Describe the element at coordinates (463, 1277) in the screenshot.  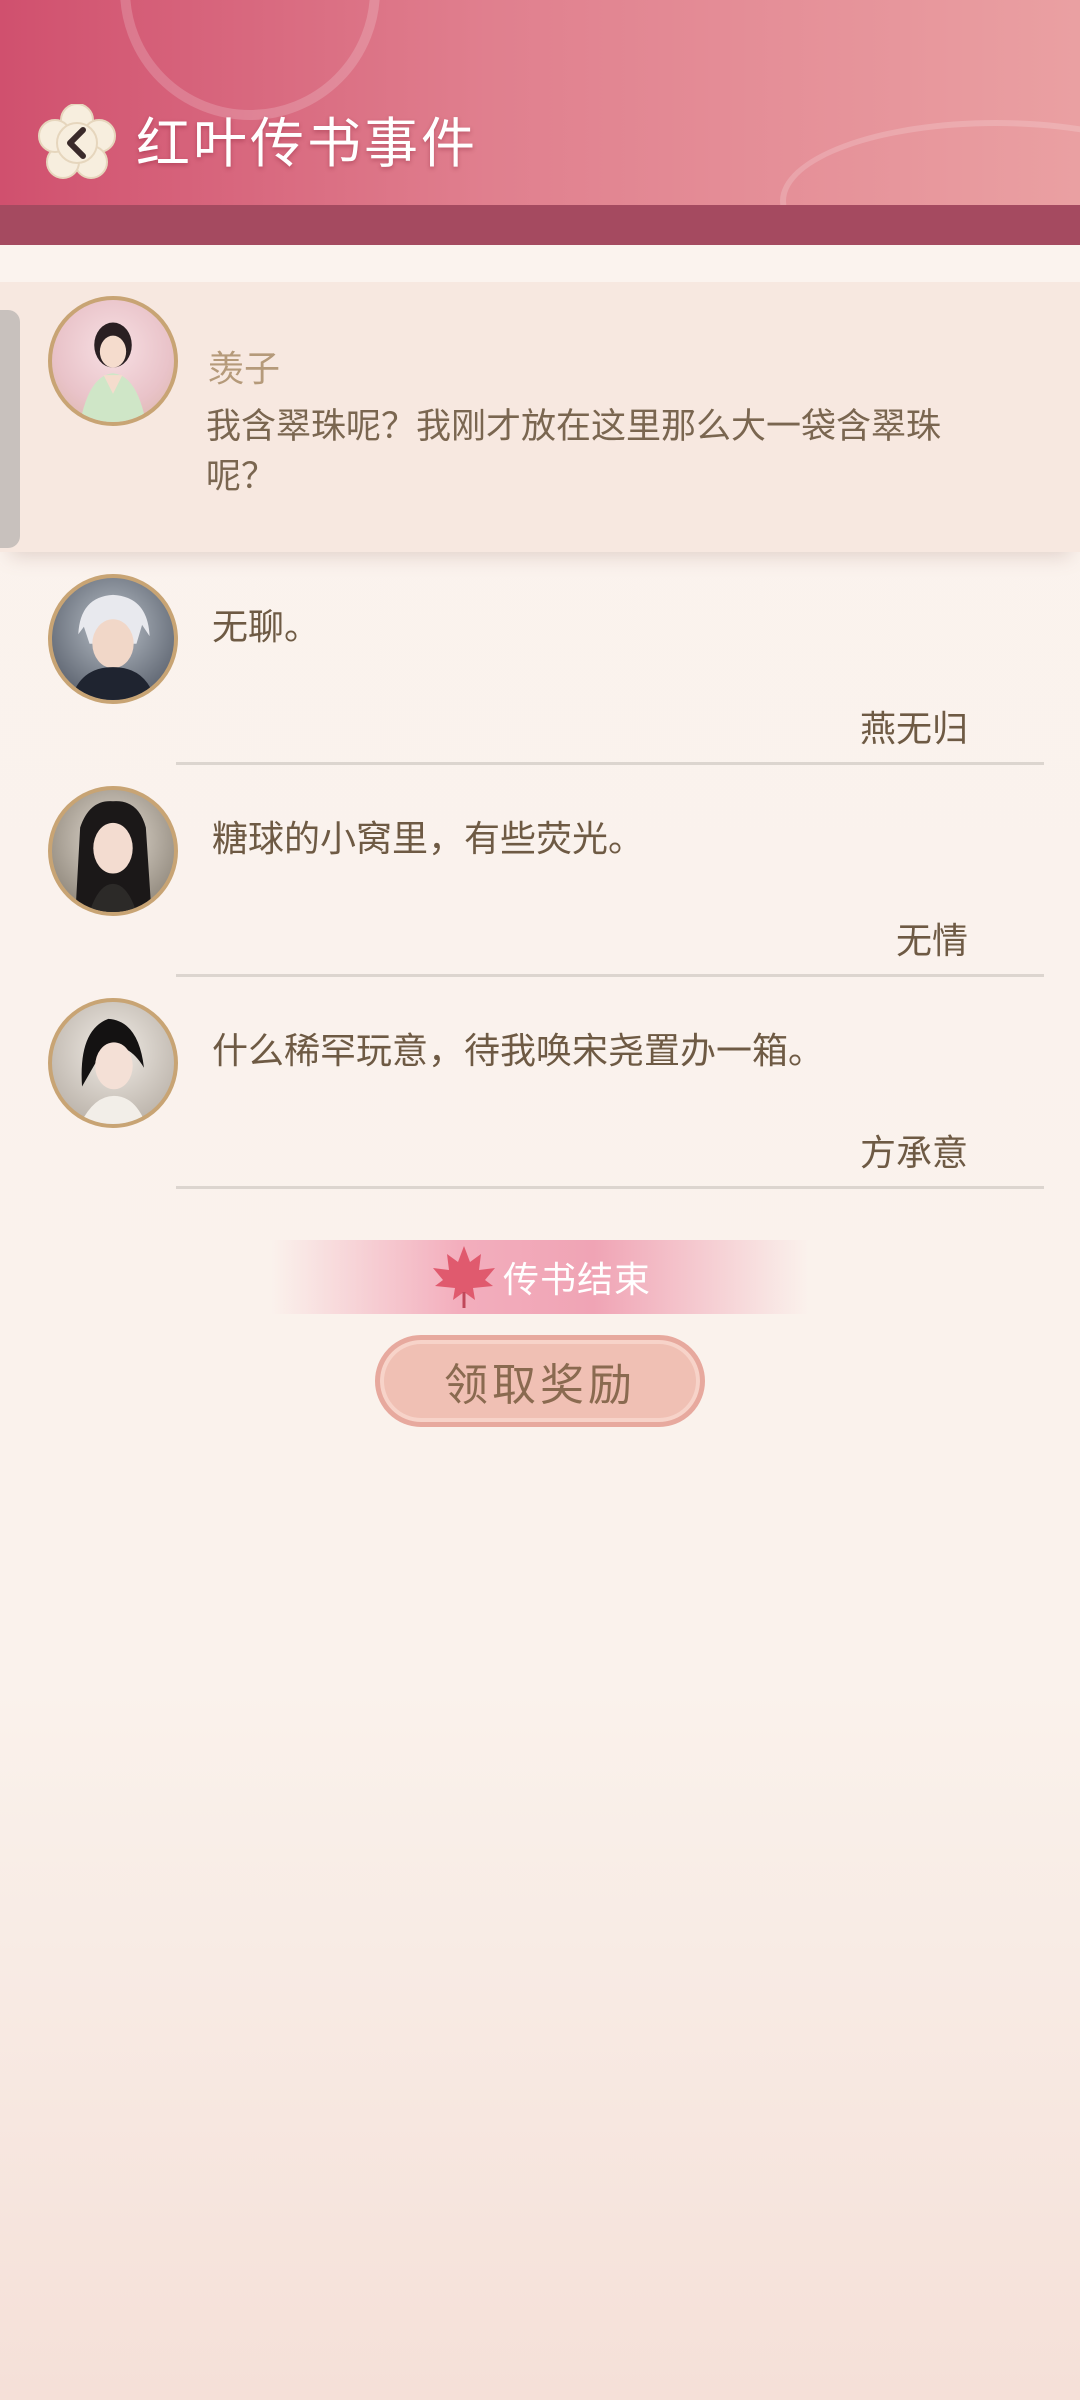
I see `maple-leaf-icon` at that location.